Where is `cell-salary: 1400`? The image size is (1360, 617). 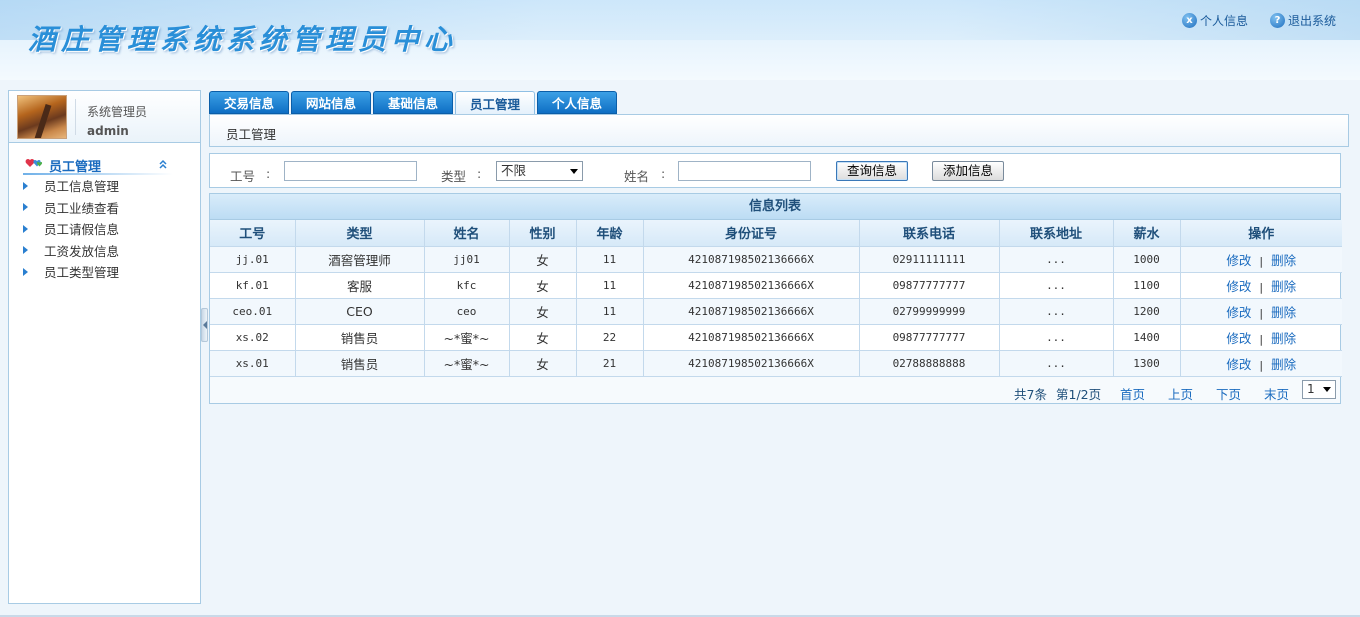 cell-salary: 1400 is located at coordinates (1146, 337).